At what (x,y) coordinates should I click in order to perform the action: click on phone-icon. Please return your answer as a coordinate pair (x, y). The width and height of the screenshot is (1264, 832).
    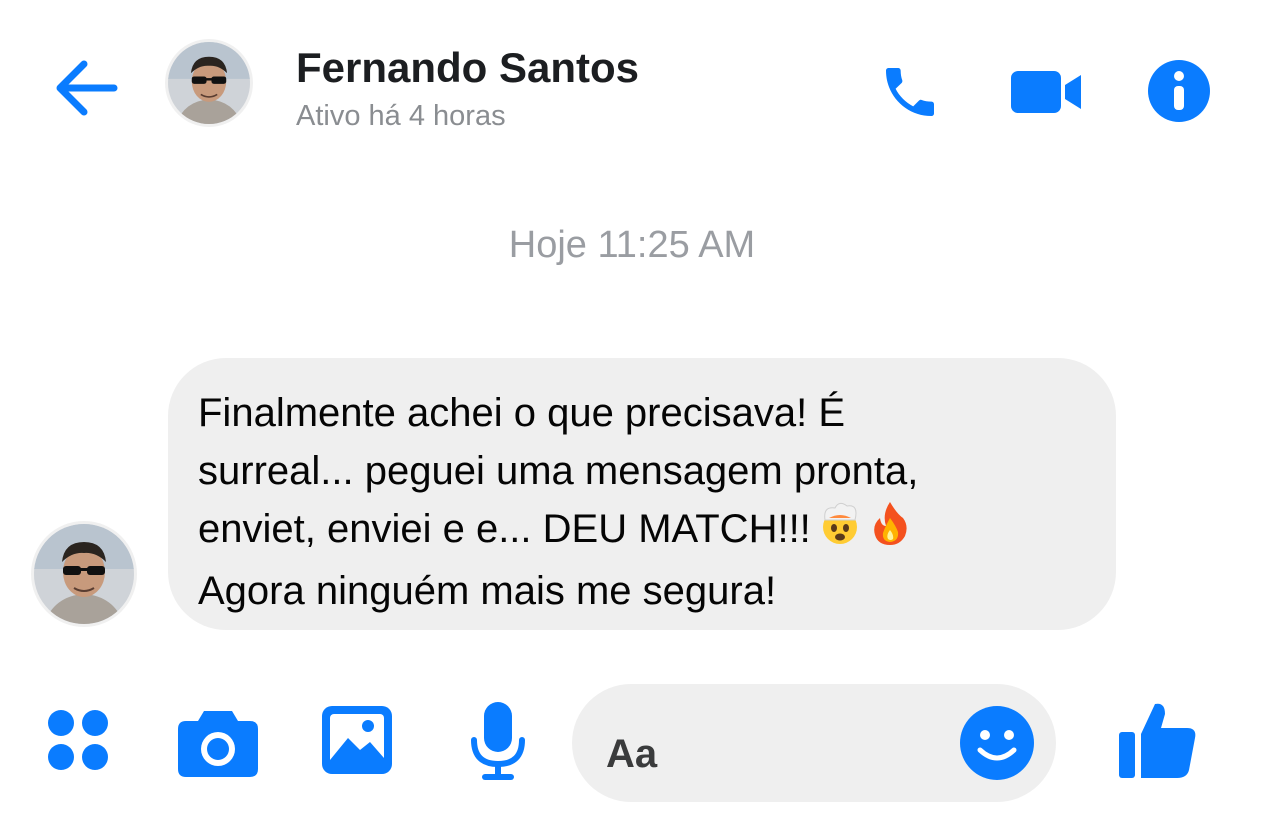
    Looking at the image, I should click on (910, 92).